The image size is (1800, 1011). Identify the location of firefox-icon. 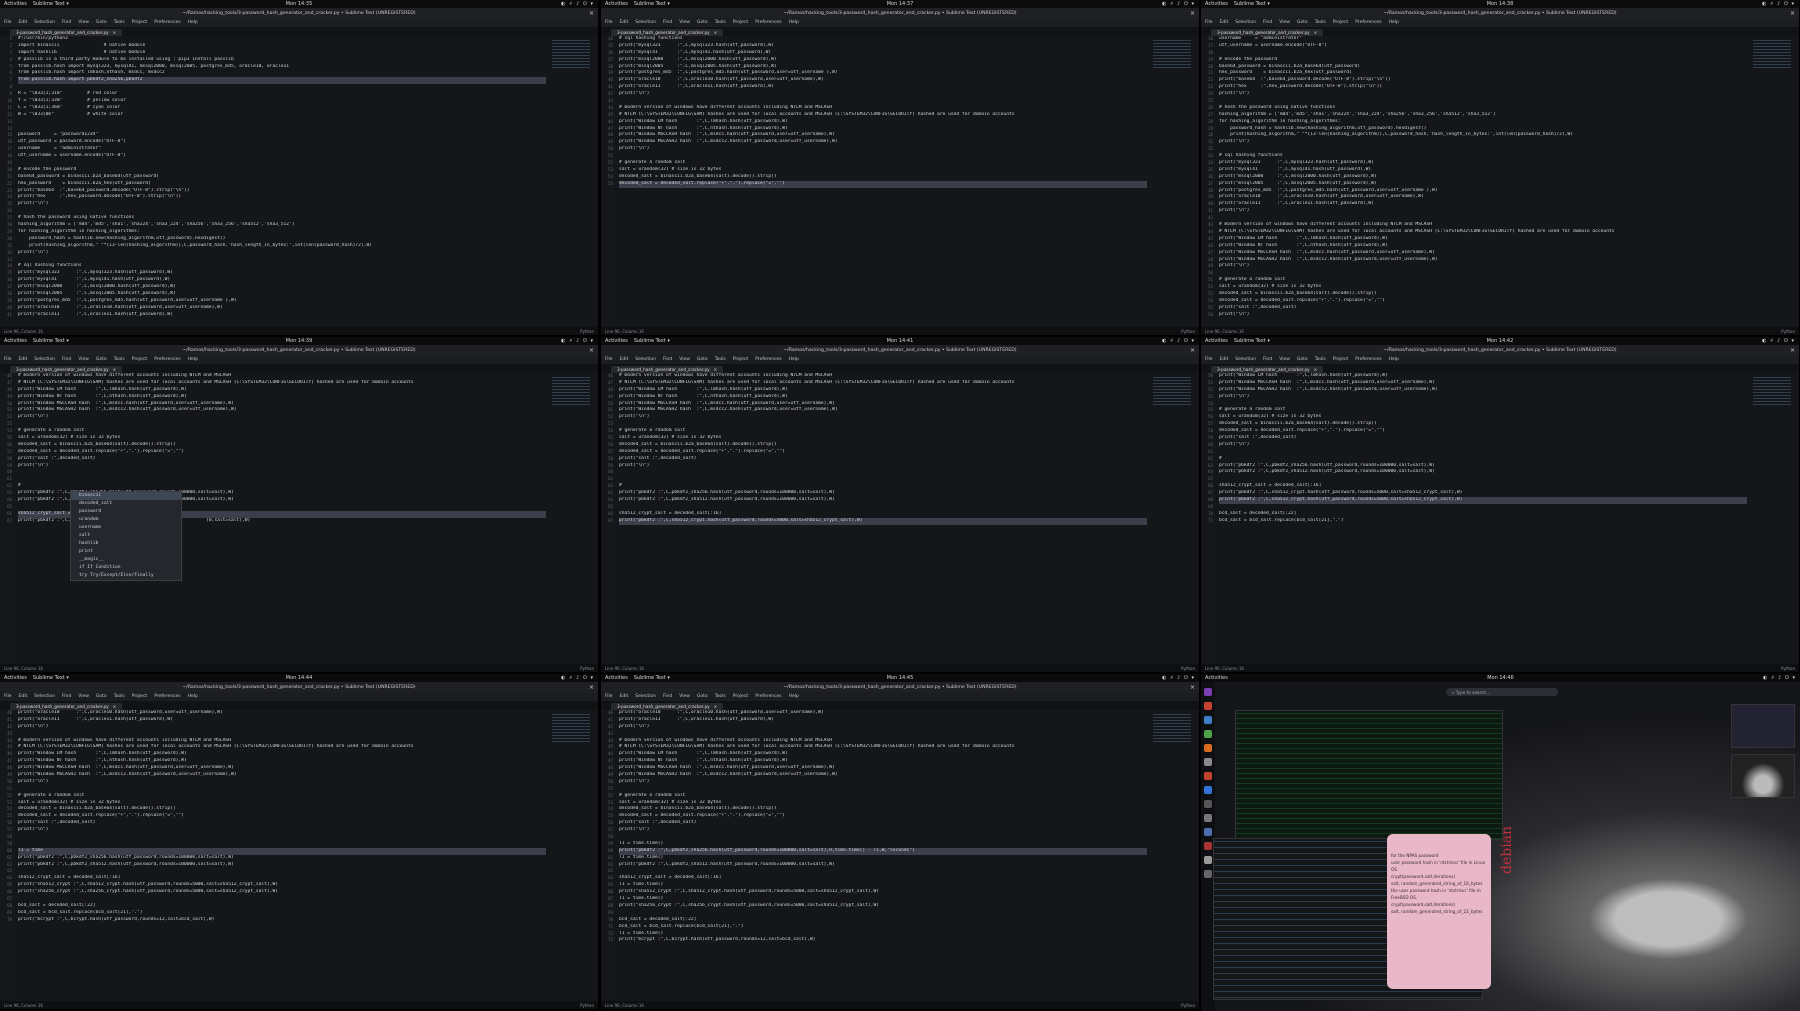
(1208, 692).